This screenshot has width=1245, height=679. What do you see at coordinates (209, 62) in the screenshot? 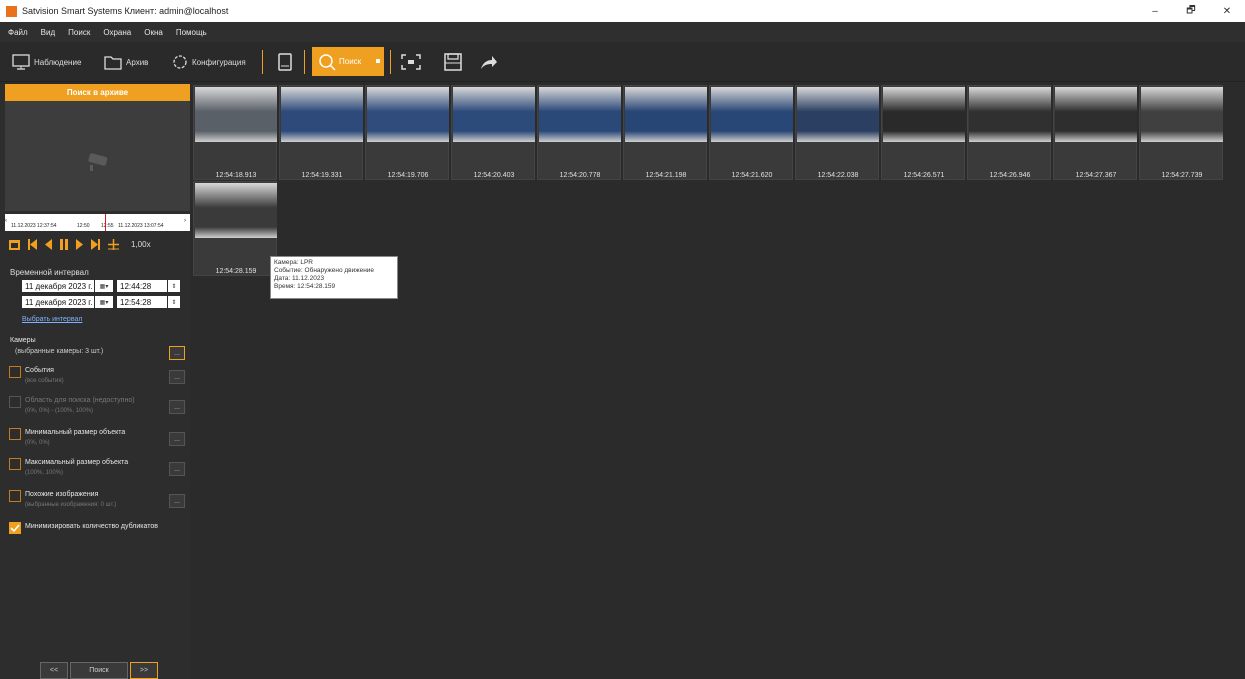
I see `config-button: Конфигурация` at bounding box center [209, 62].